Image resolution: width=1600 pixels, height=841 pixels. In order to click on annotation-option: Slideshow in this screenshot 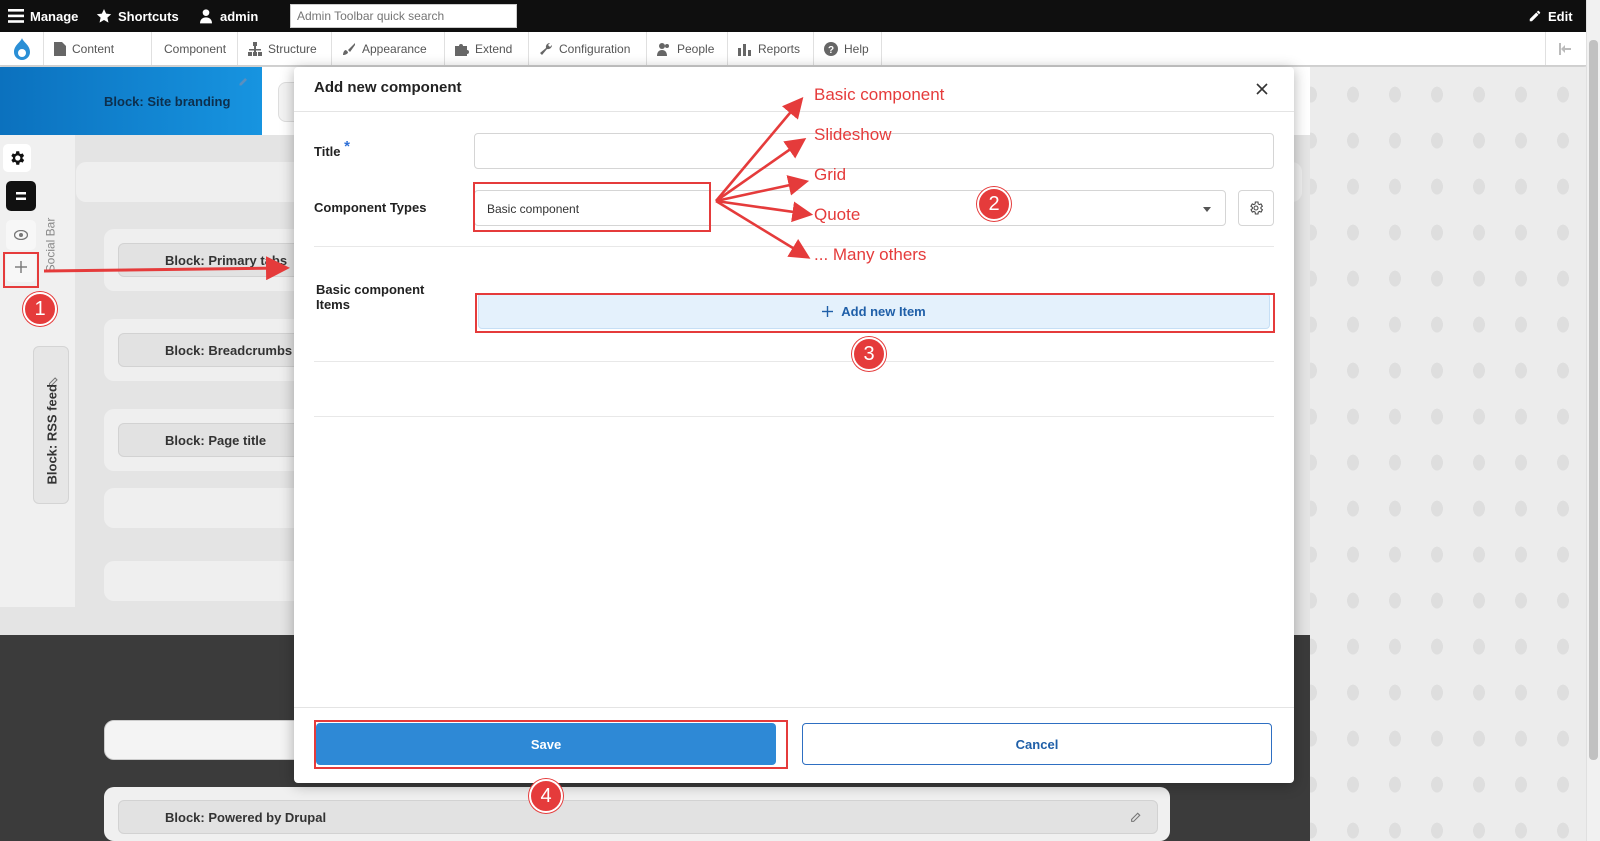, I will do `click(853, 134)`.